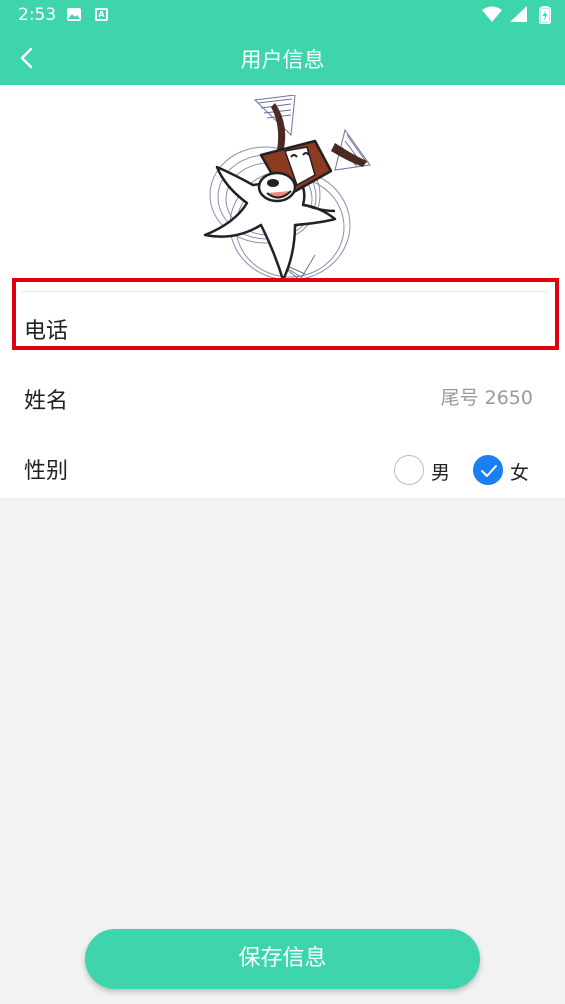 Image resolution: width=565 pixels, height=1004 pixels. I want to click on name-input, so click(413, 398).